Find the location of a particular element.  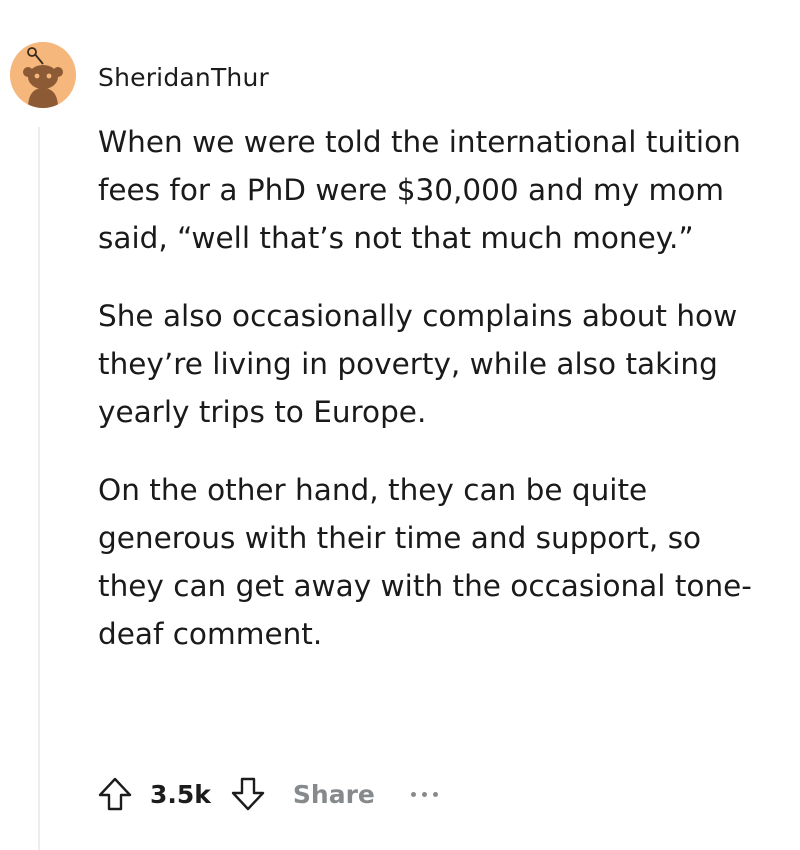

share-button: Share is located at coordinates (334, 794).